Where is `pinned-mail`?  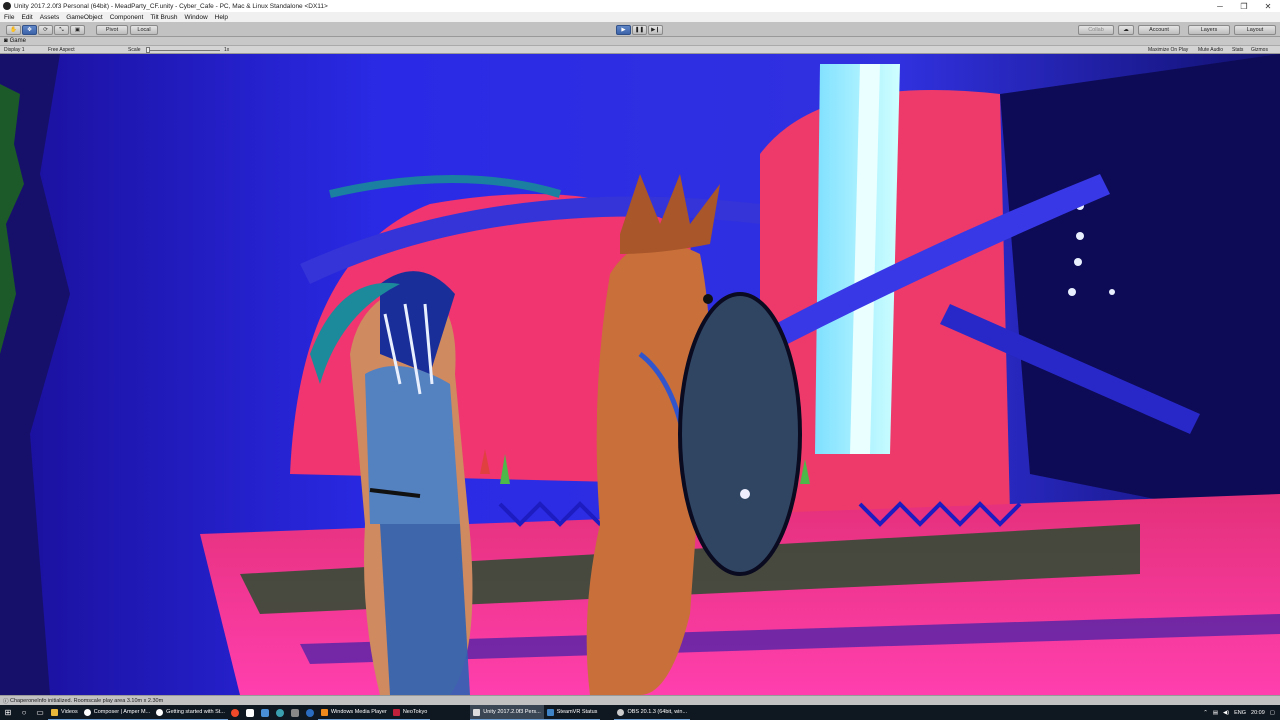
pinned-mail is located at coordinates (250, 712).